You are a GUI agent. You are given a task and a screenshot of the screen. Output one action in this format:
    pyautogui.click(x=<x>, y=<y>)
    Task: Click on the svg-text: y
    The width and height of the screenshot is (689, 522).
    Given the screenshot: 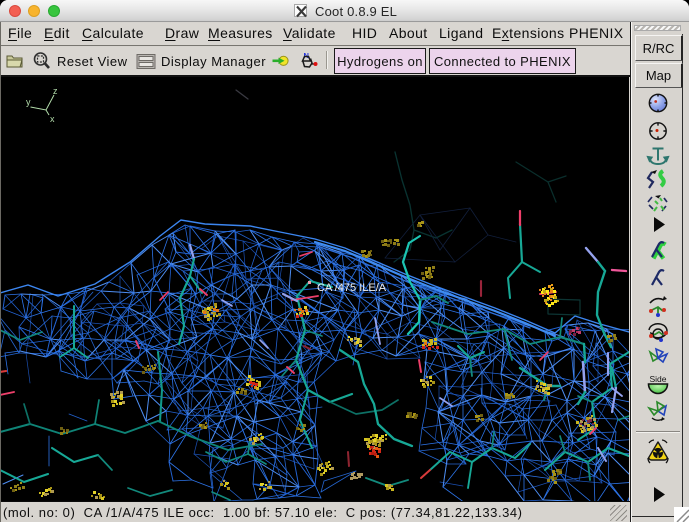 What is the action you would take?
    pyautogui.click(x=28, y=102)
    